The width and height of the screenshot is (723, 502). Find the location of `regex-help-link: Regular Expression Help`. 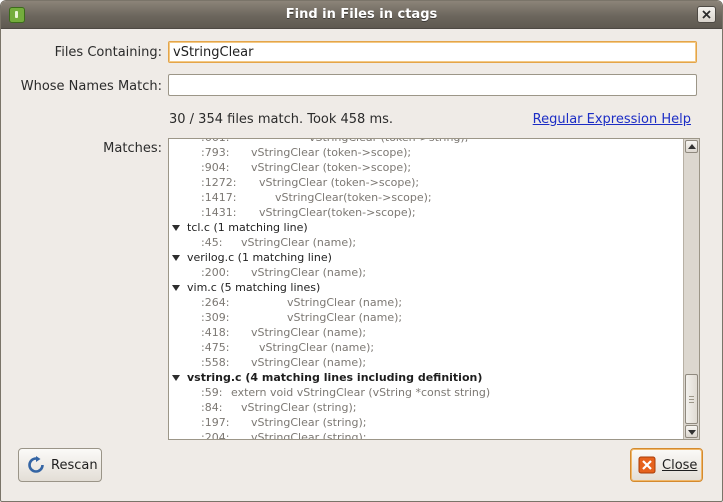

regex-help-link: Regular Expression Help is located at coordinates (612, 119).